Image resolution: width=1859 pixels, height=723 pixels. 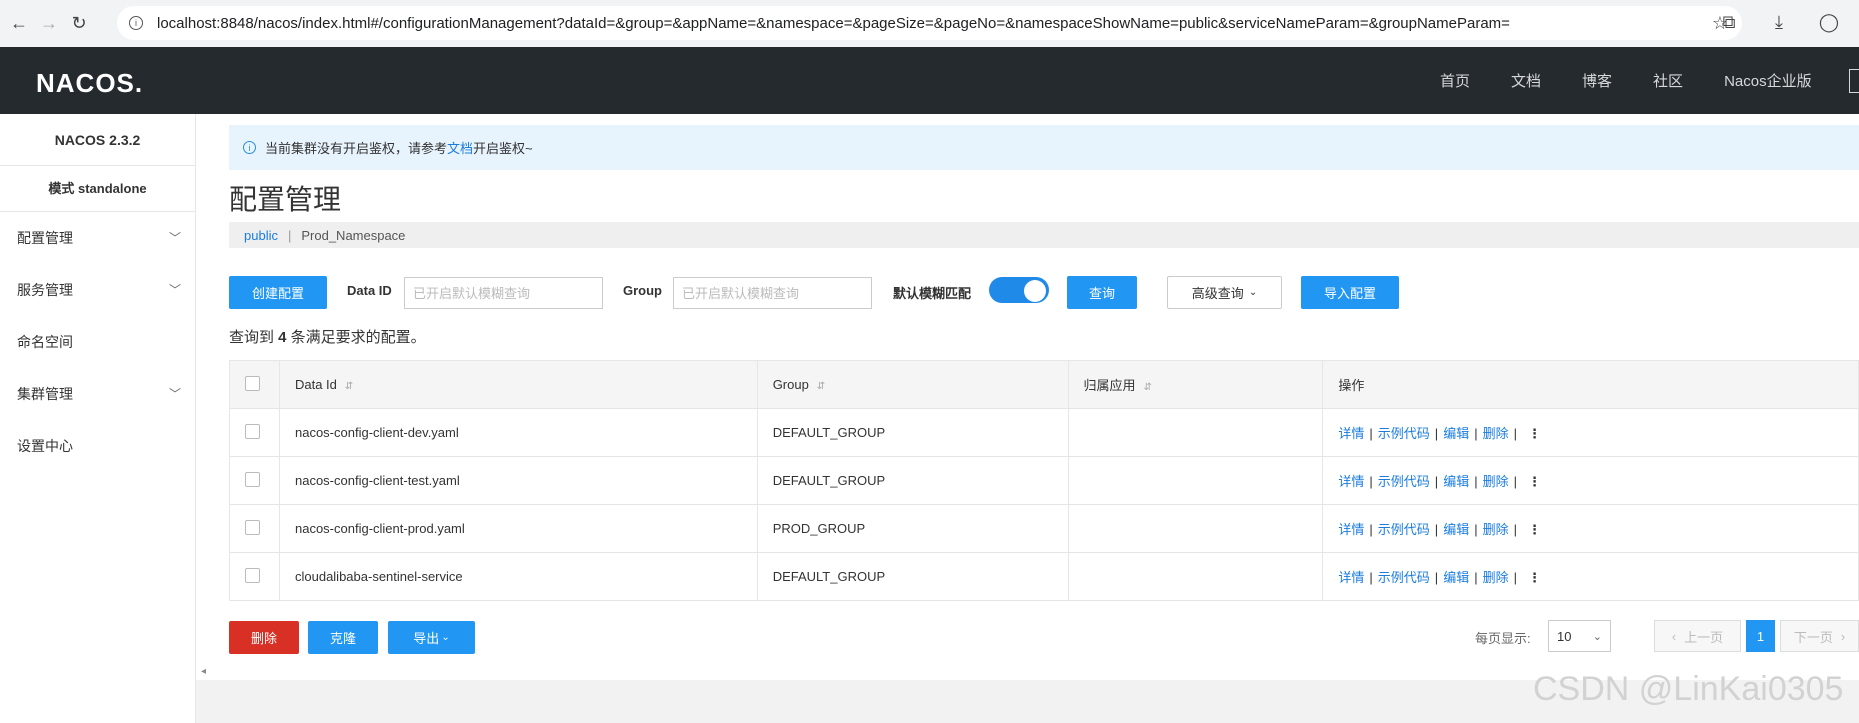 I want to click on nav-home: 首页, so click(x=1455, y=80).